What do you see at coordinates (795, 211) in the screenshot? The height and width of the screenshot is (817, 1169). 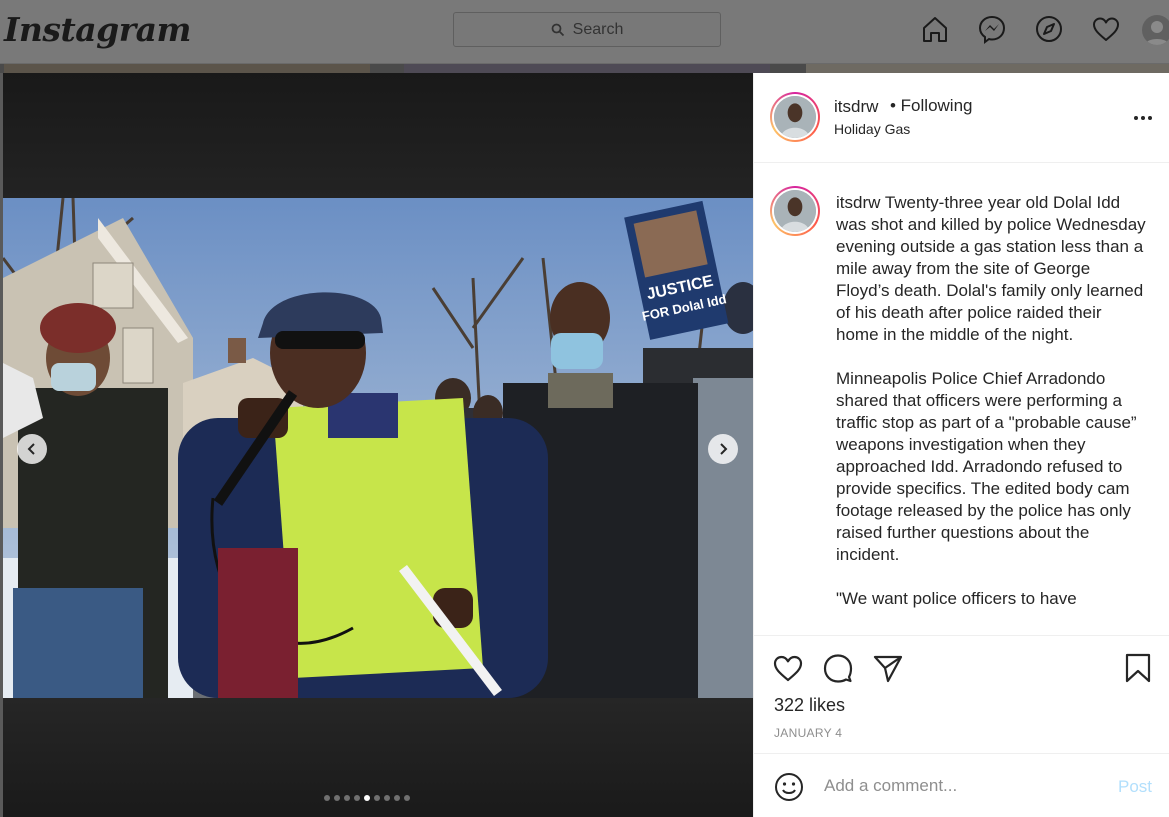 I see `caption-author-avatar` at bounding box center [795, 211].